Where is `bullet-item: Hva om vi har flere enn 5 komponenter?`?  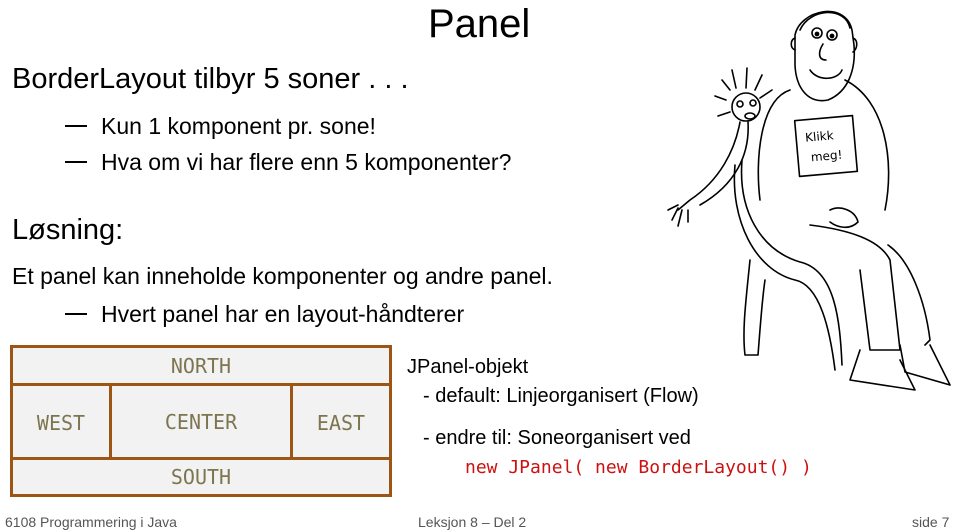
bullet-item: Hva om vi har flere enn 5 komponenter? is located at coordinates (288, 162).